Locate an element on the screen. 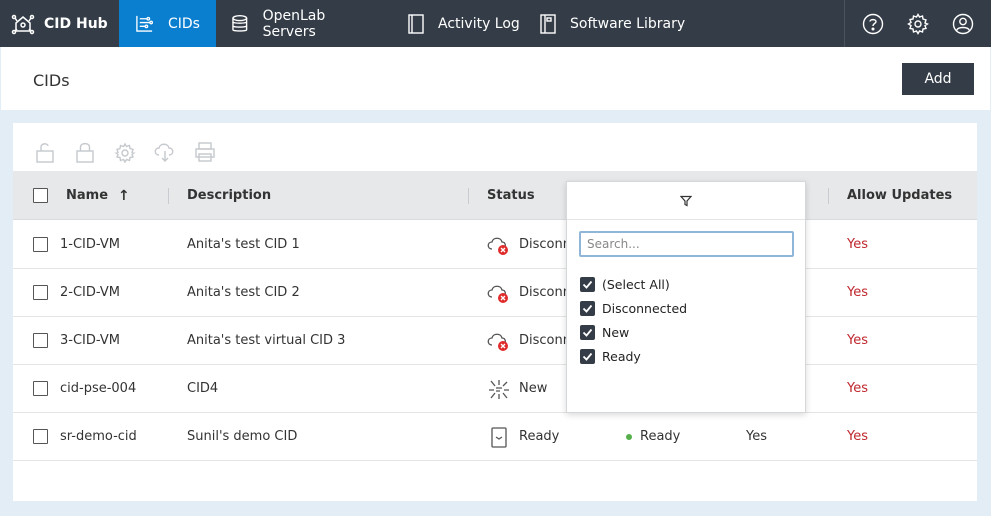  filter-option-label: Disconnected is located at coordinates (645, 308).